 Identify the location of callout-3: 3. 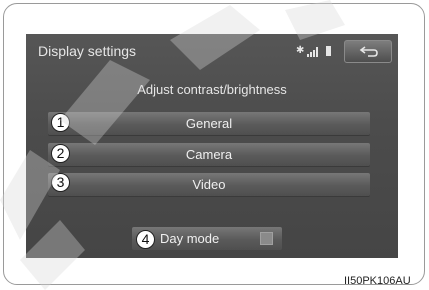
(60, 182).